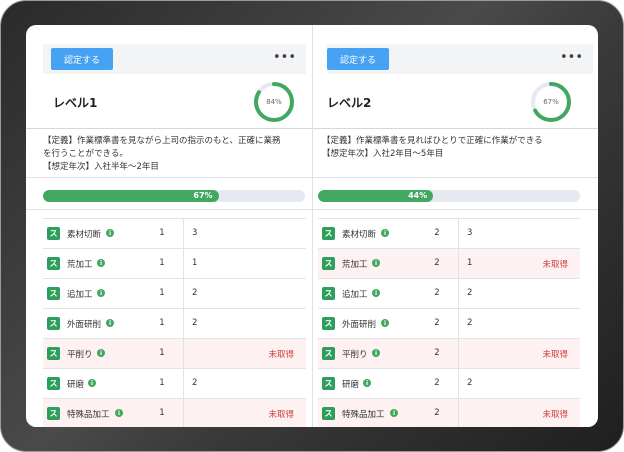  What do you see at coordinates (449, 383) in the screenshot?
I see `skill-row: ス研磨 i 2 2` at bounding box center [449, 383].